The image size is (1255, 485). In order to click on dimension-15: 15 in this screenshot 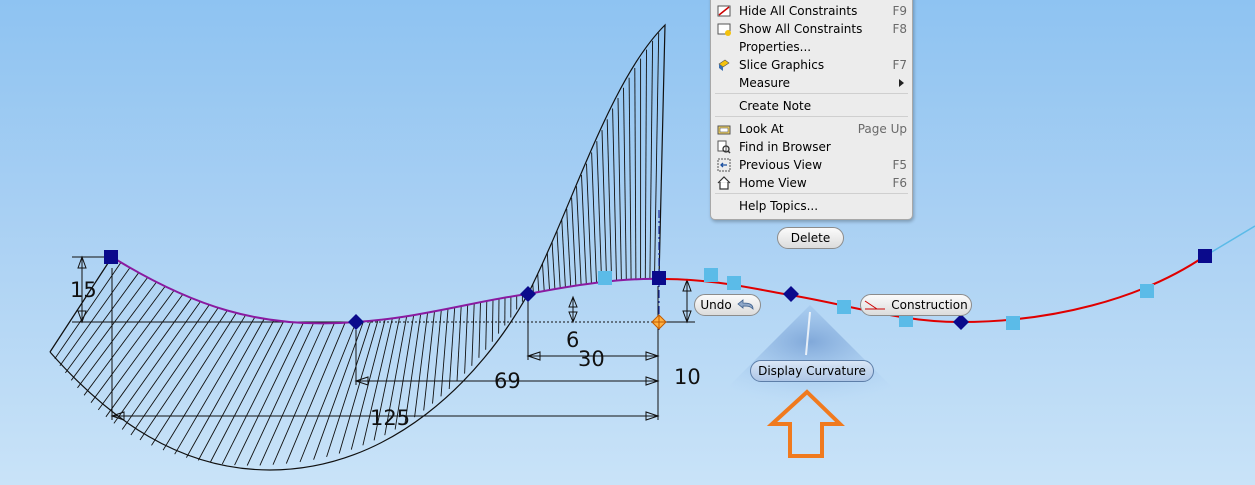, I will do `click(83, 290)`.